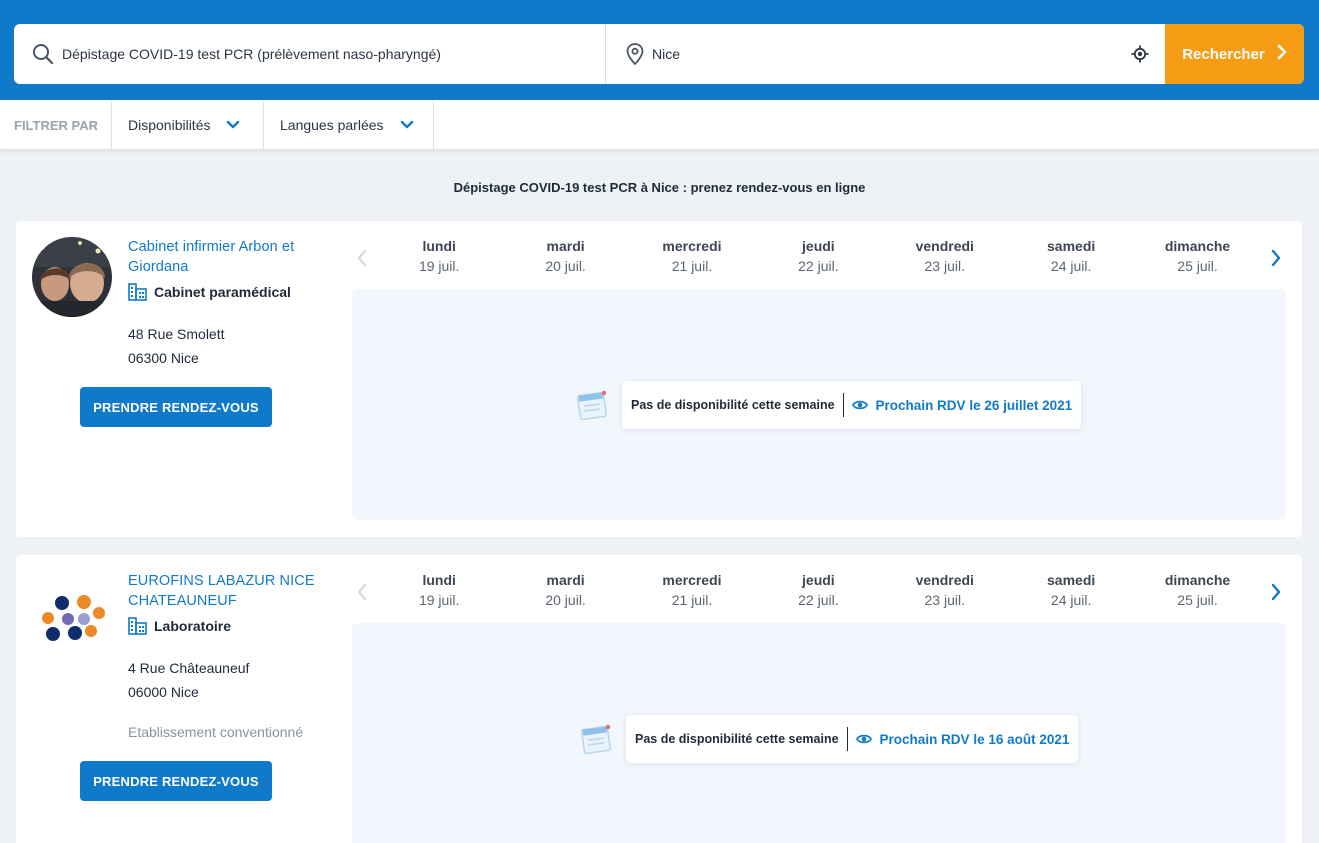  What do you see at coordinates (230, 591) in the screenshot?
I see `practitioner-name-link: EUROFINS LABAZUR NICE CHATEAUNEUF` at bounding box center [230, 591].